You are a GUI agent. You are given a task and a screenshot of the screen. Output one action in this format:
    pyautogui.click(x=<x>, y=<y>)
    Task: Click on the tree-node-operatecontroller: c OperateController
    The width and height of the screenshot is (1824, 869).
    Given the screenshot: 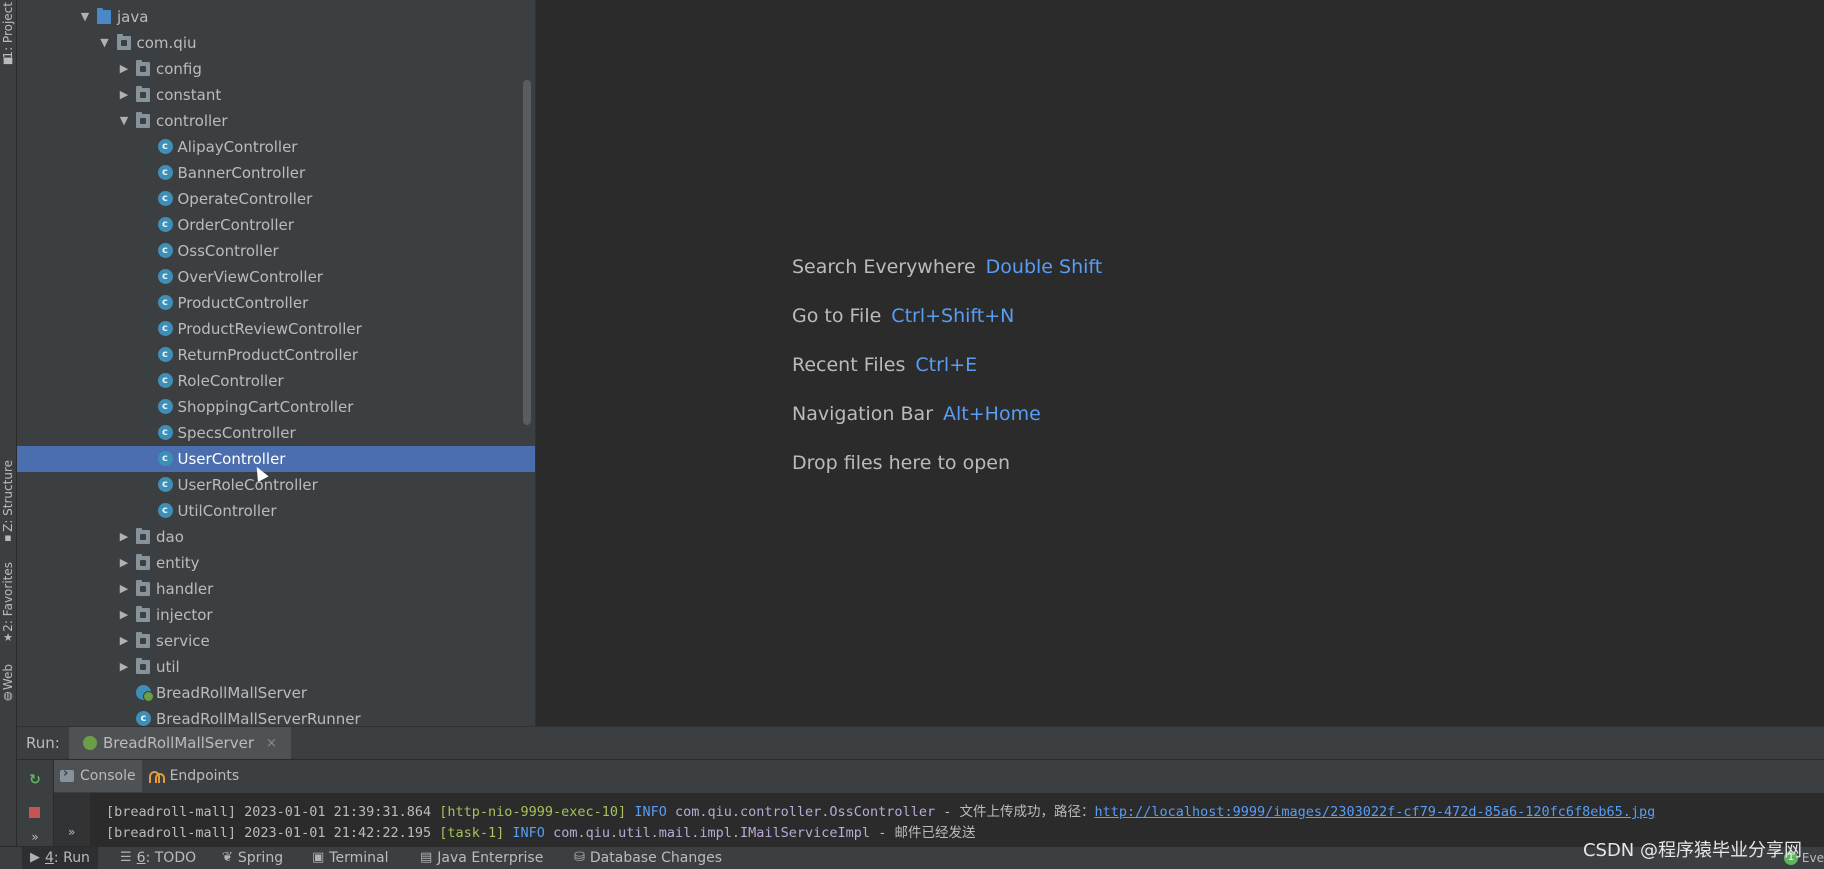 What is the action you would take?
    pyautogui.click(x=276, y=199)
    